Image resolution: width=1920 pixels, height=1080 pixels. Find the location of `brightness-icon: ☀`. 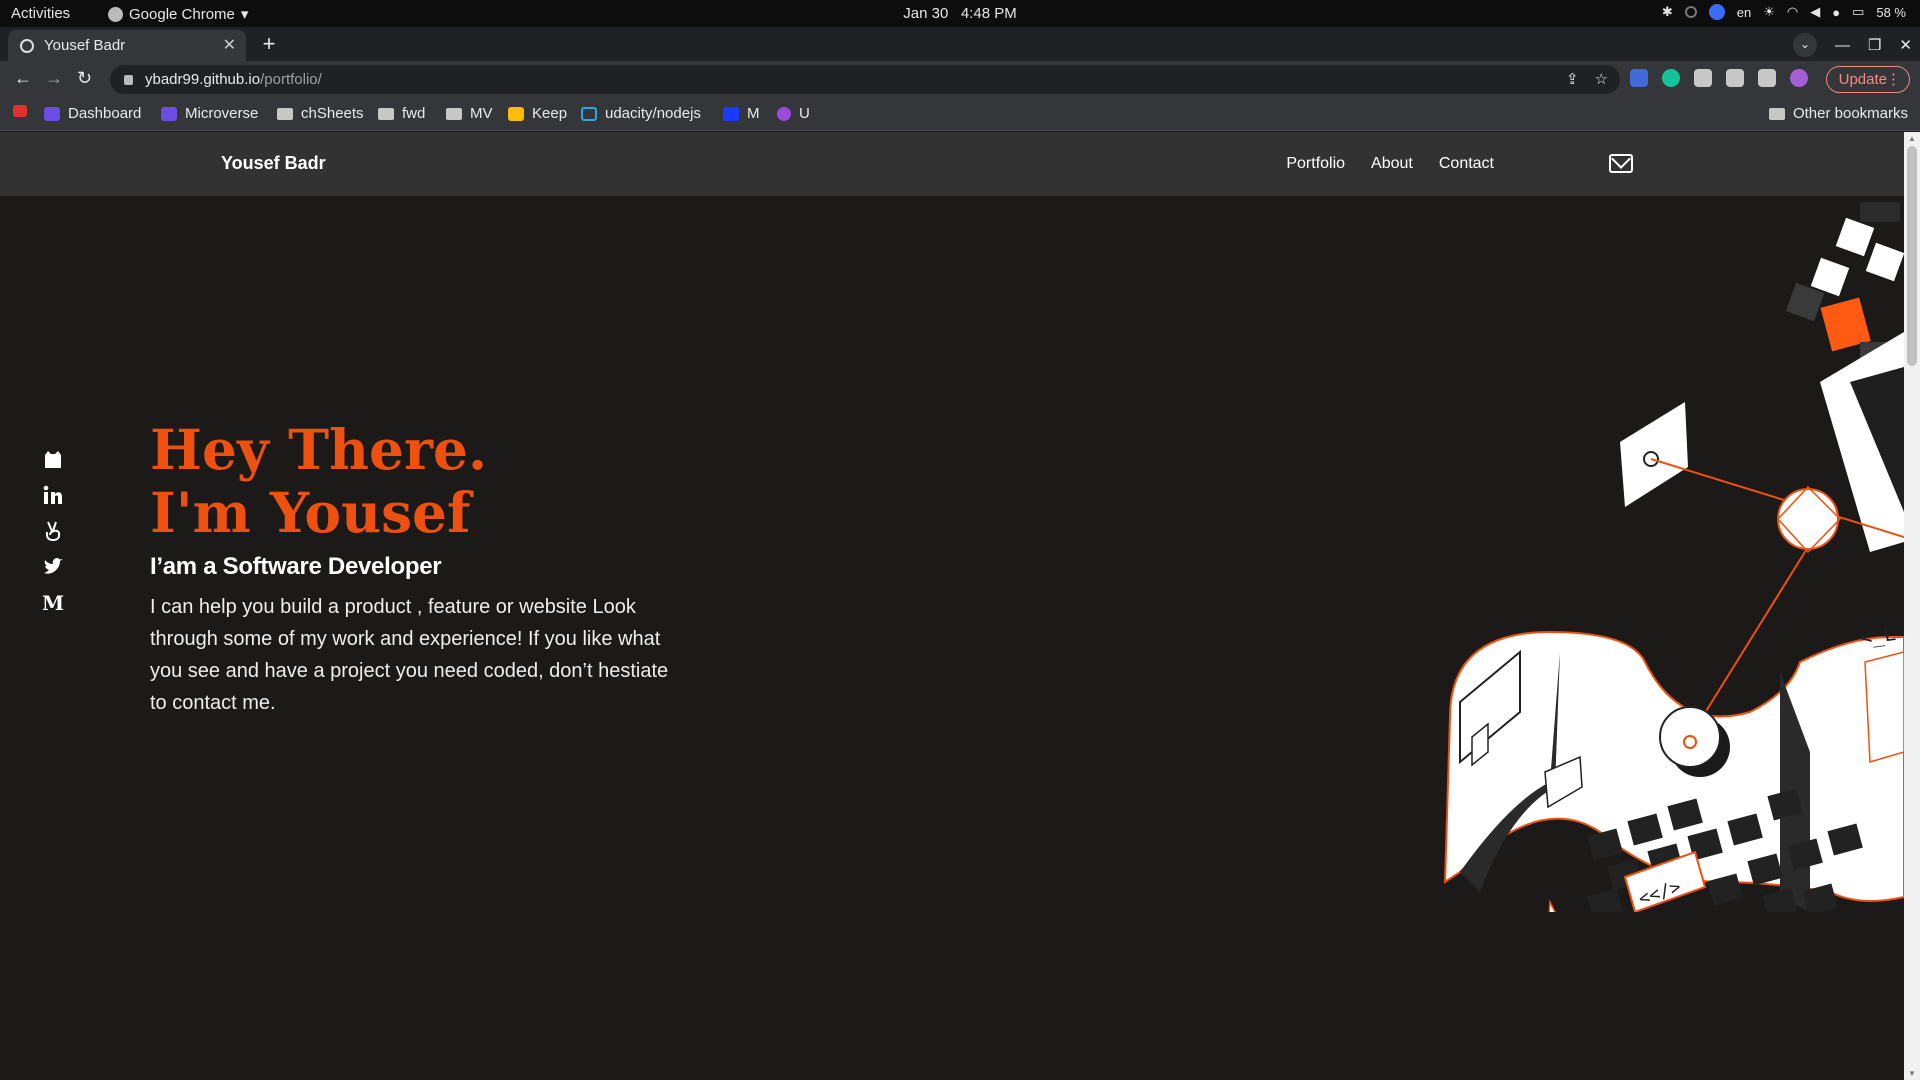

brightness-icon: ☀ is located at coordinates (1769, 11).